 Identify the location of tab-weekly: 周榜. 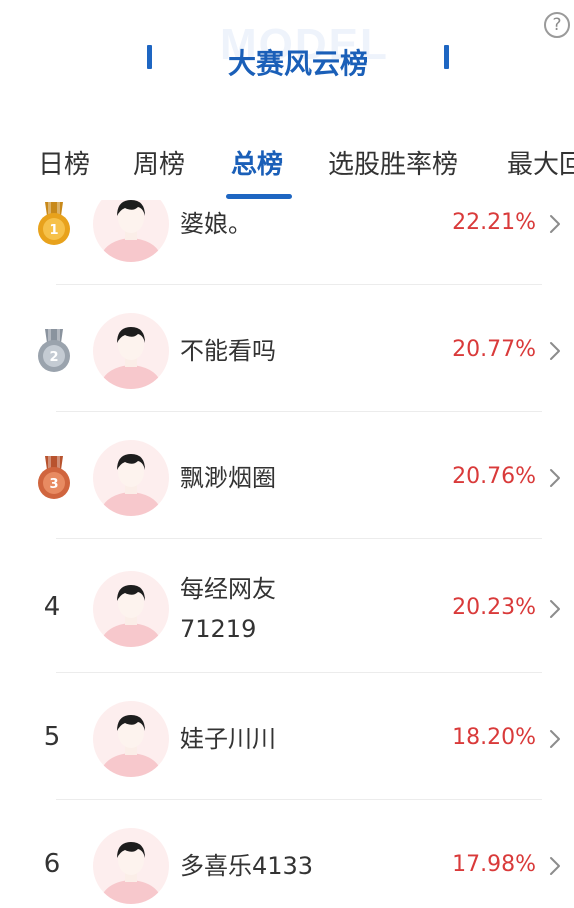
(159, 162).